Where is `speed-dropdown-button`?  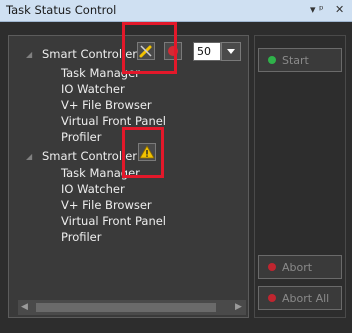
speed-dropdown-button is located at coordinates (231, 51).